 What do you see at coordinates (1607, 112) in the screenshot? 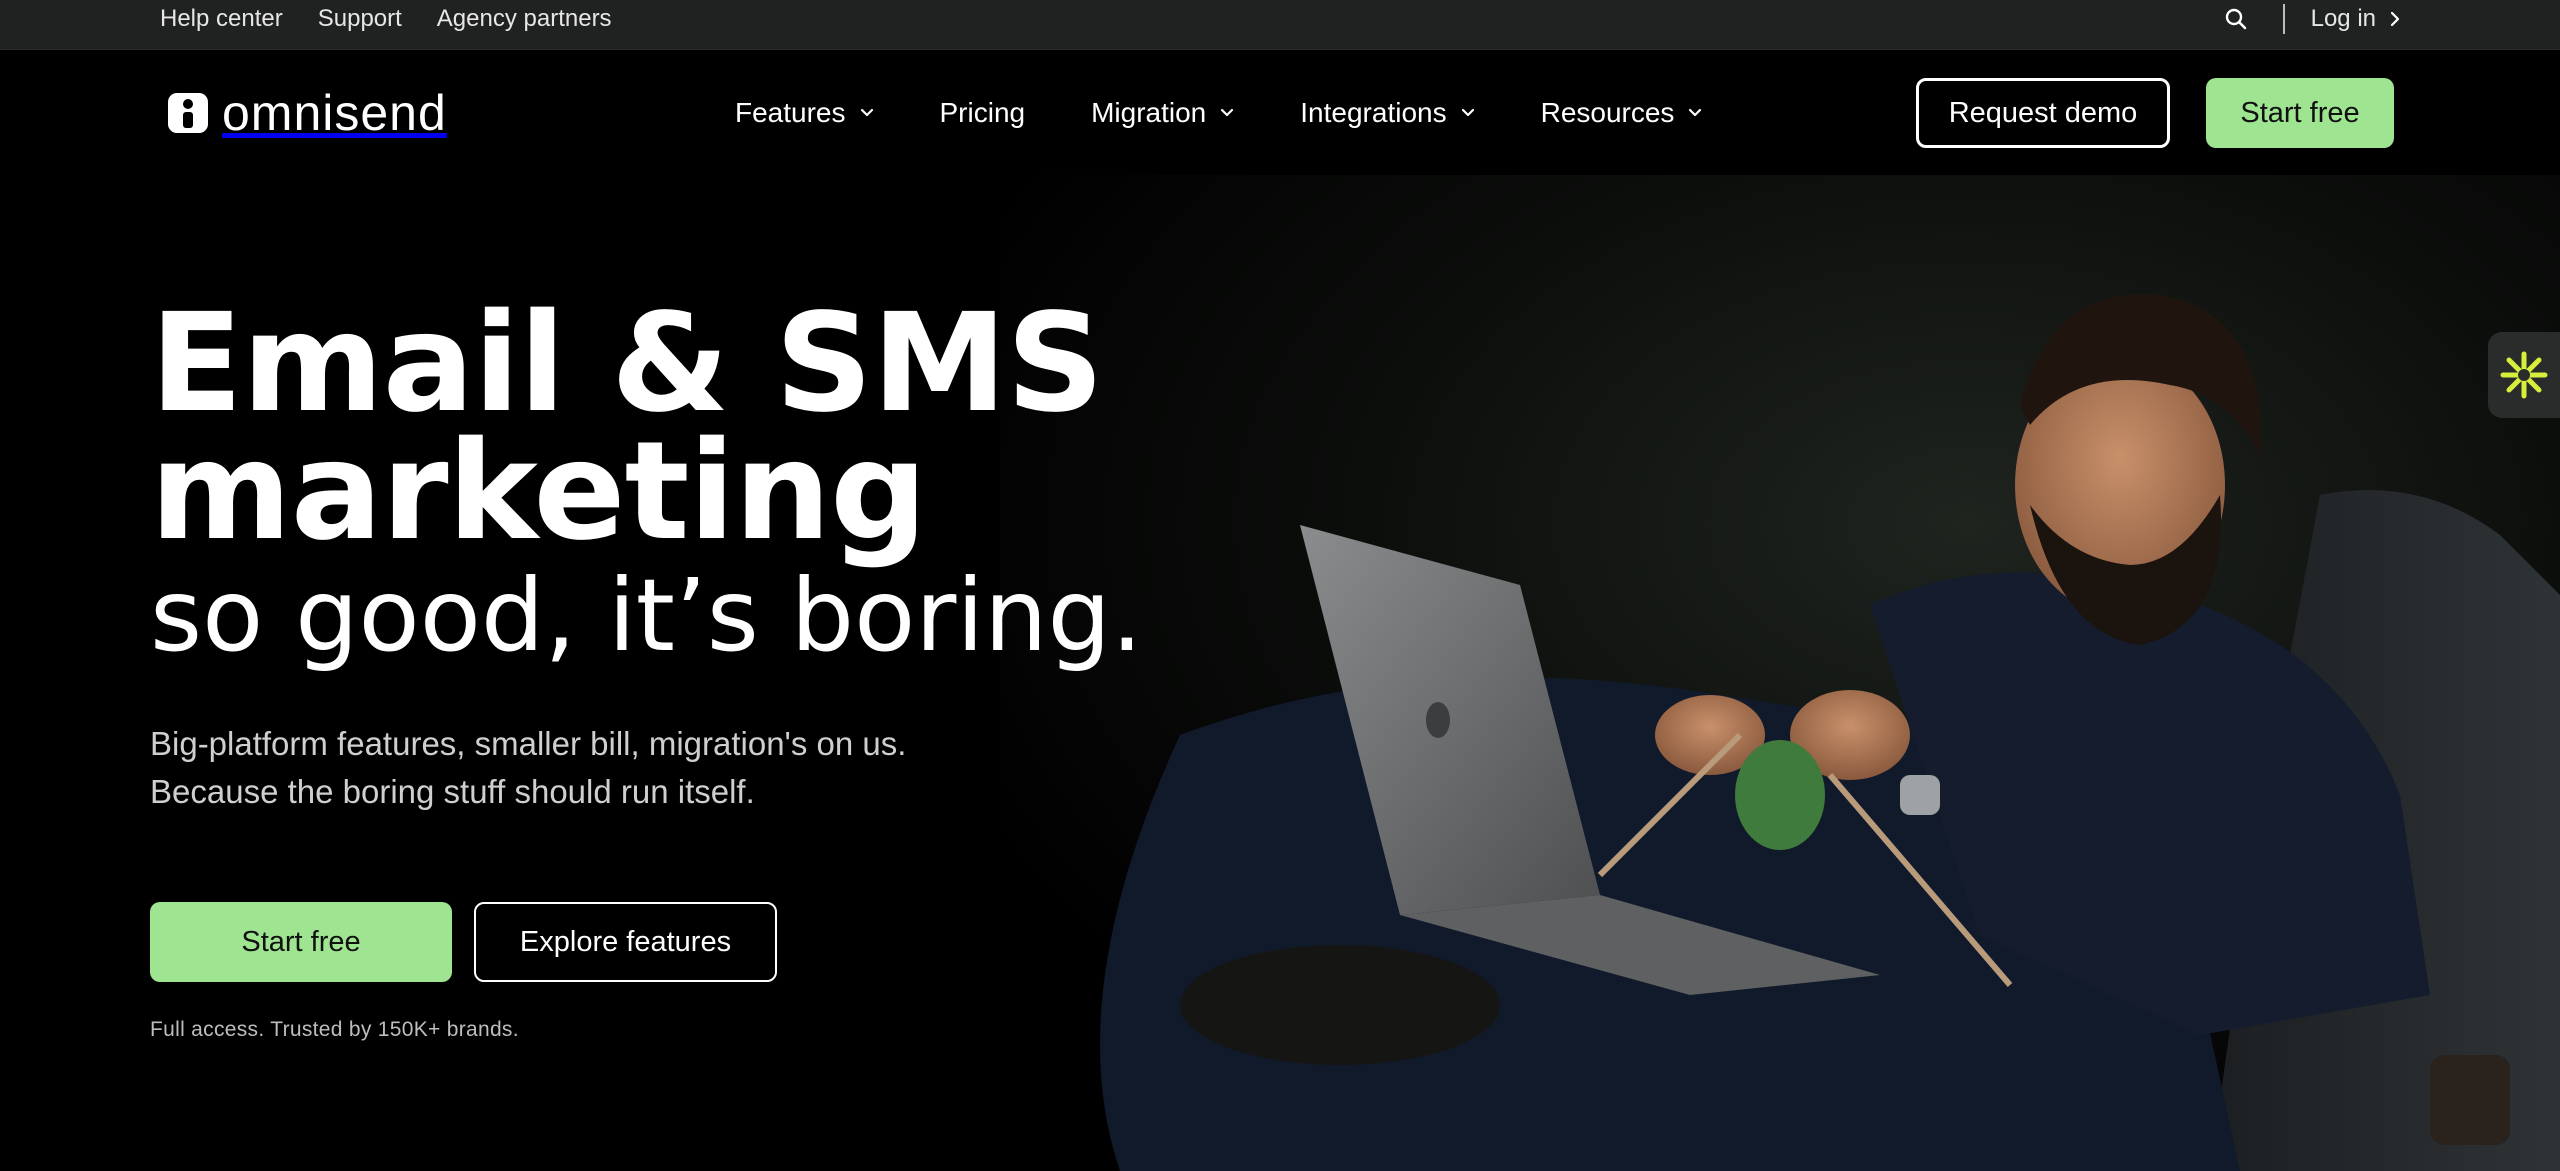
I see `nav-item-label: Resources` at bounding box center [1607, 112].